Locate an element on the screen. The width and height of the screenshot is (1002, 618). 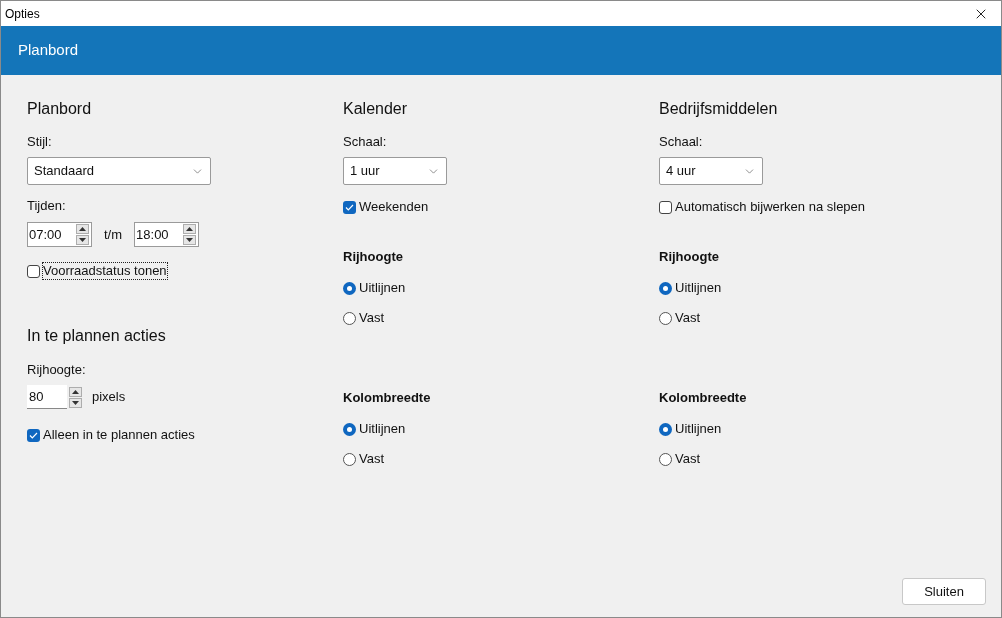
field-label: Tijden: is located at coordinates (46, 206).